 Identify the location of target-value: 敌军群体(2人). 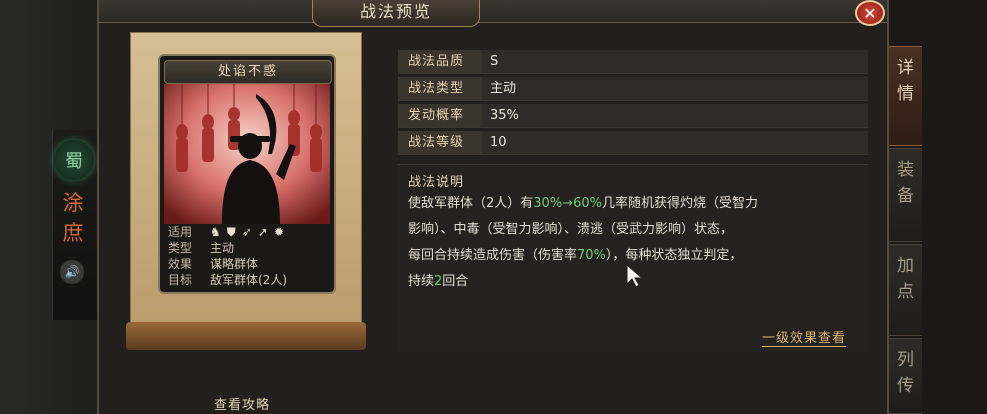
(248, 280).